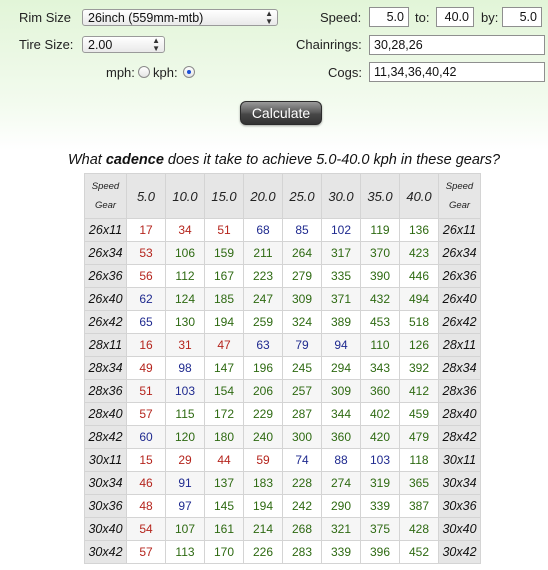 This screenshot has width=548, height=570. Describe the element at coordinates (457, 45) in the screenshot. I see `chainrings-input: 30,28,26` at that location.